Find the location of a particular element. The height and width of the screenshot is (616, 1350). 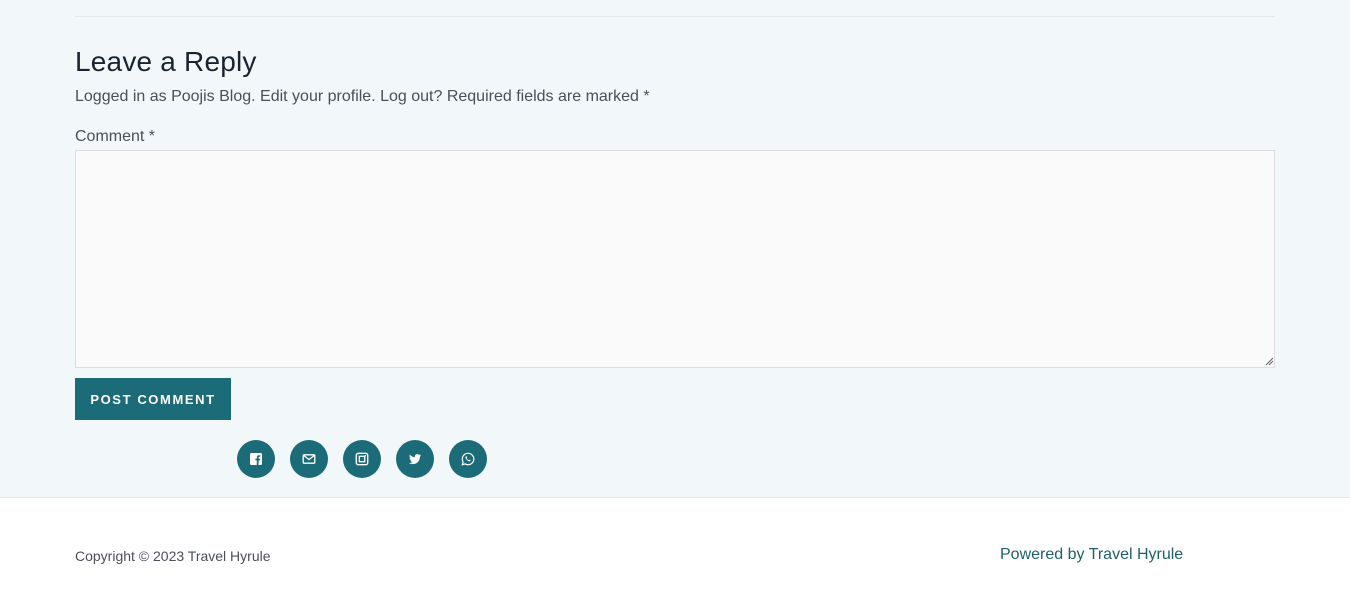

required-note: Required fields are marked * is located at coordinates (548, 96).